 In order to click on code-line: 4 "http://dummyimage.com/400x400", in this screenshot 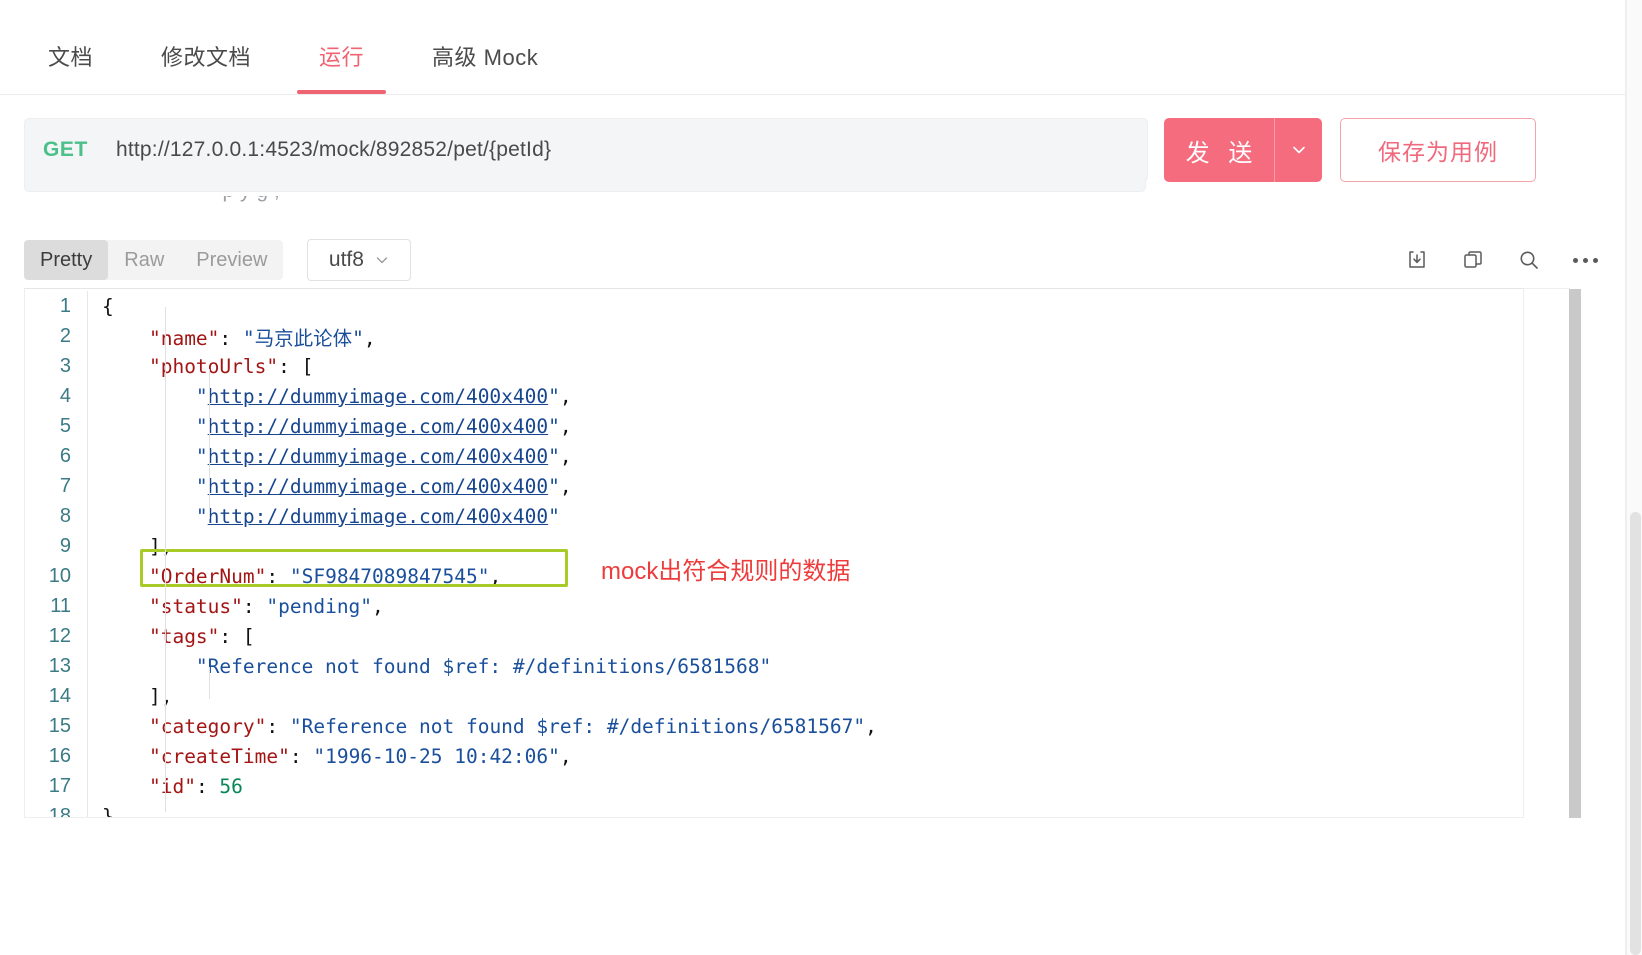, I will do `click(774, 396)`.